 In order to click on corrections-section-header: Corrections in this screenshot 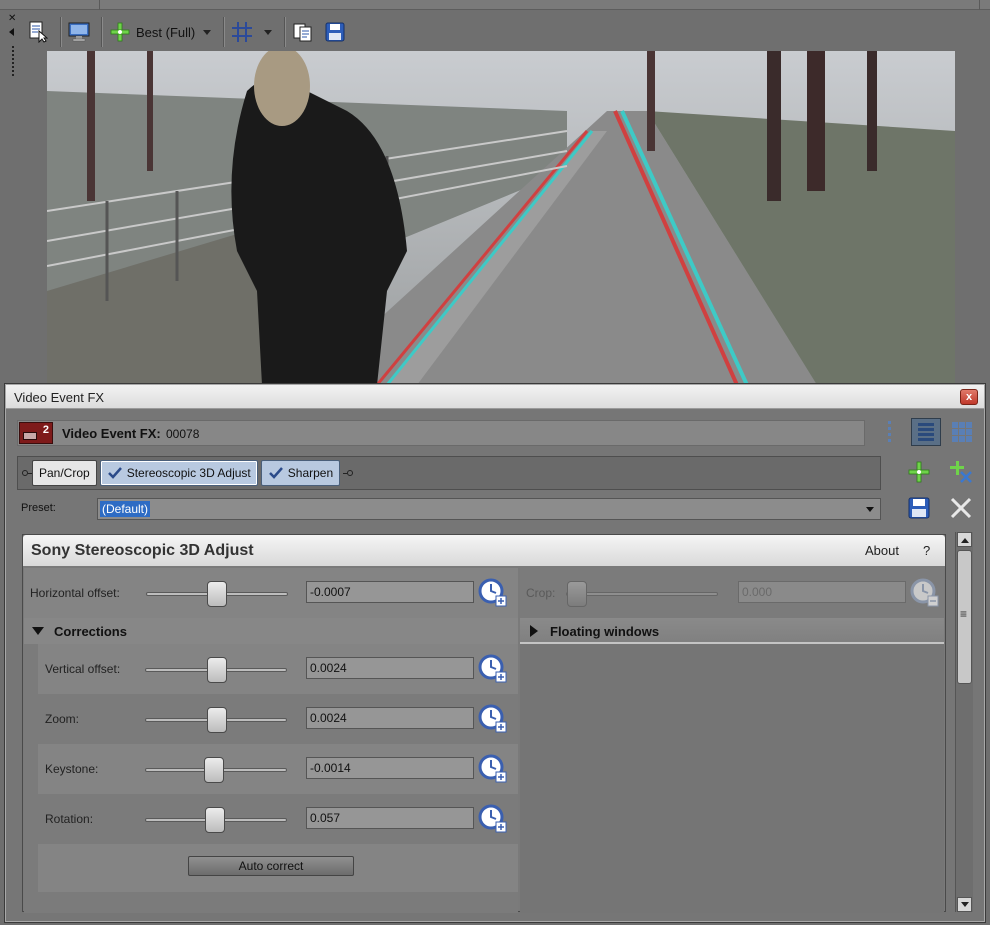, I will do `click(271, 631)`.